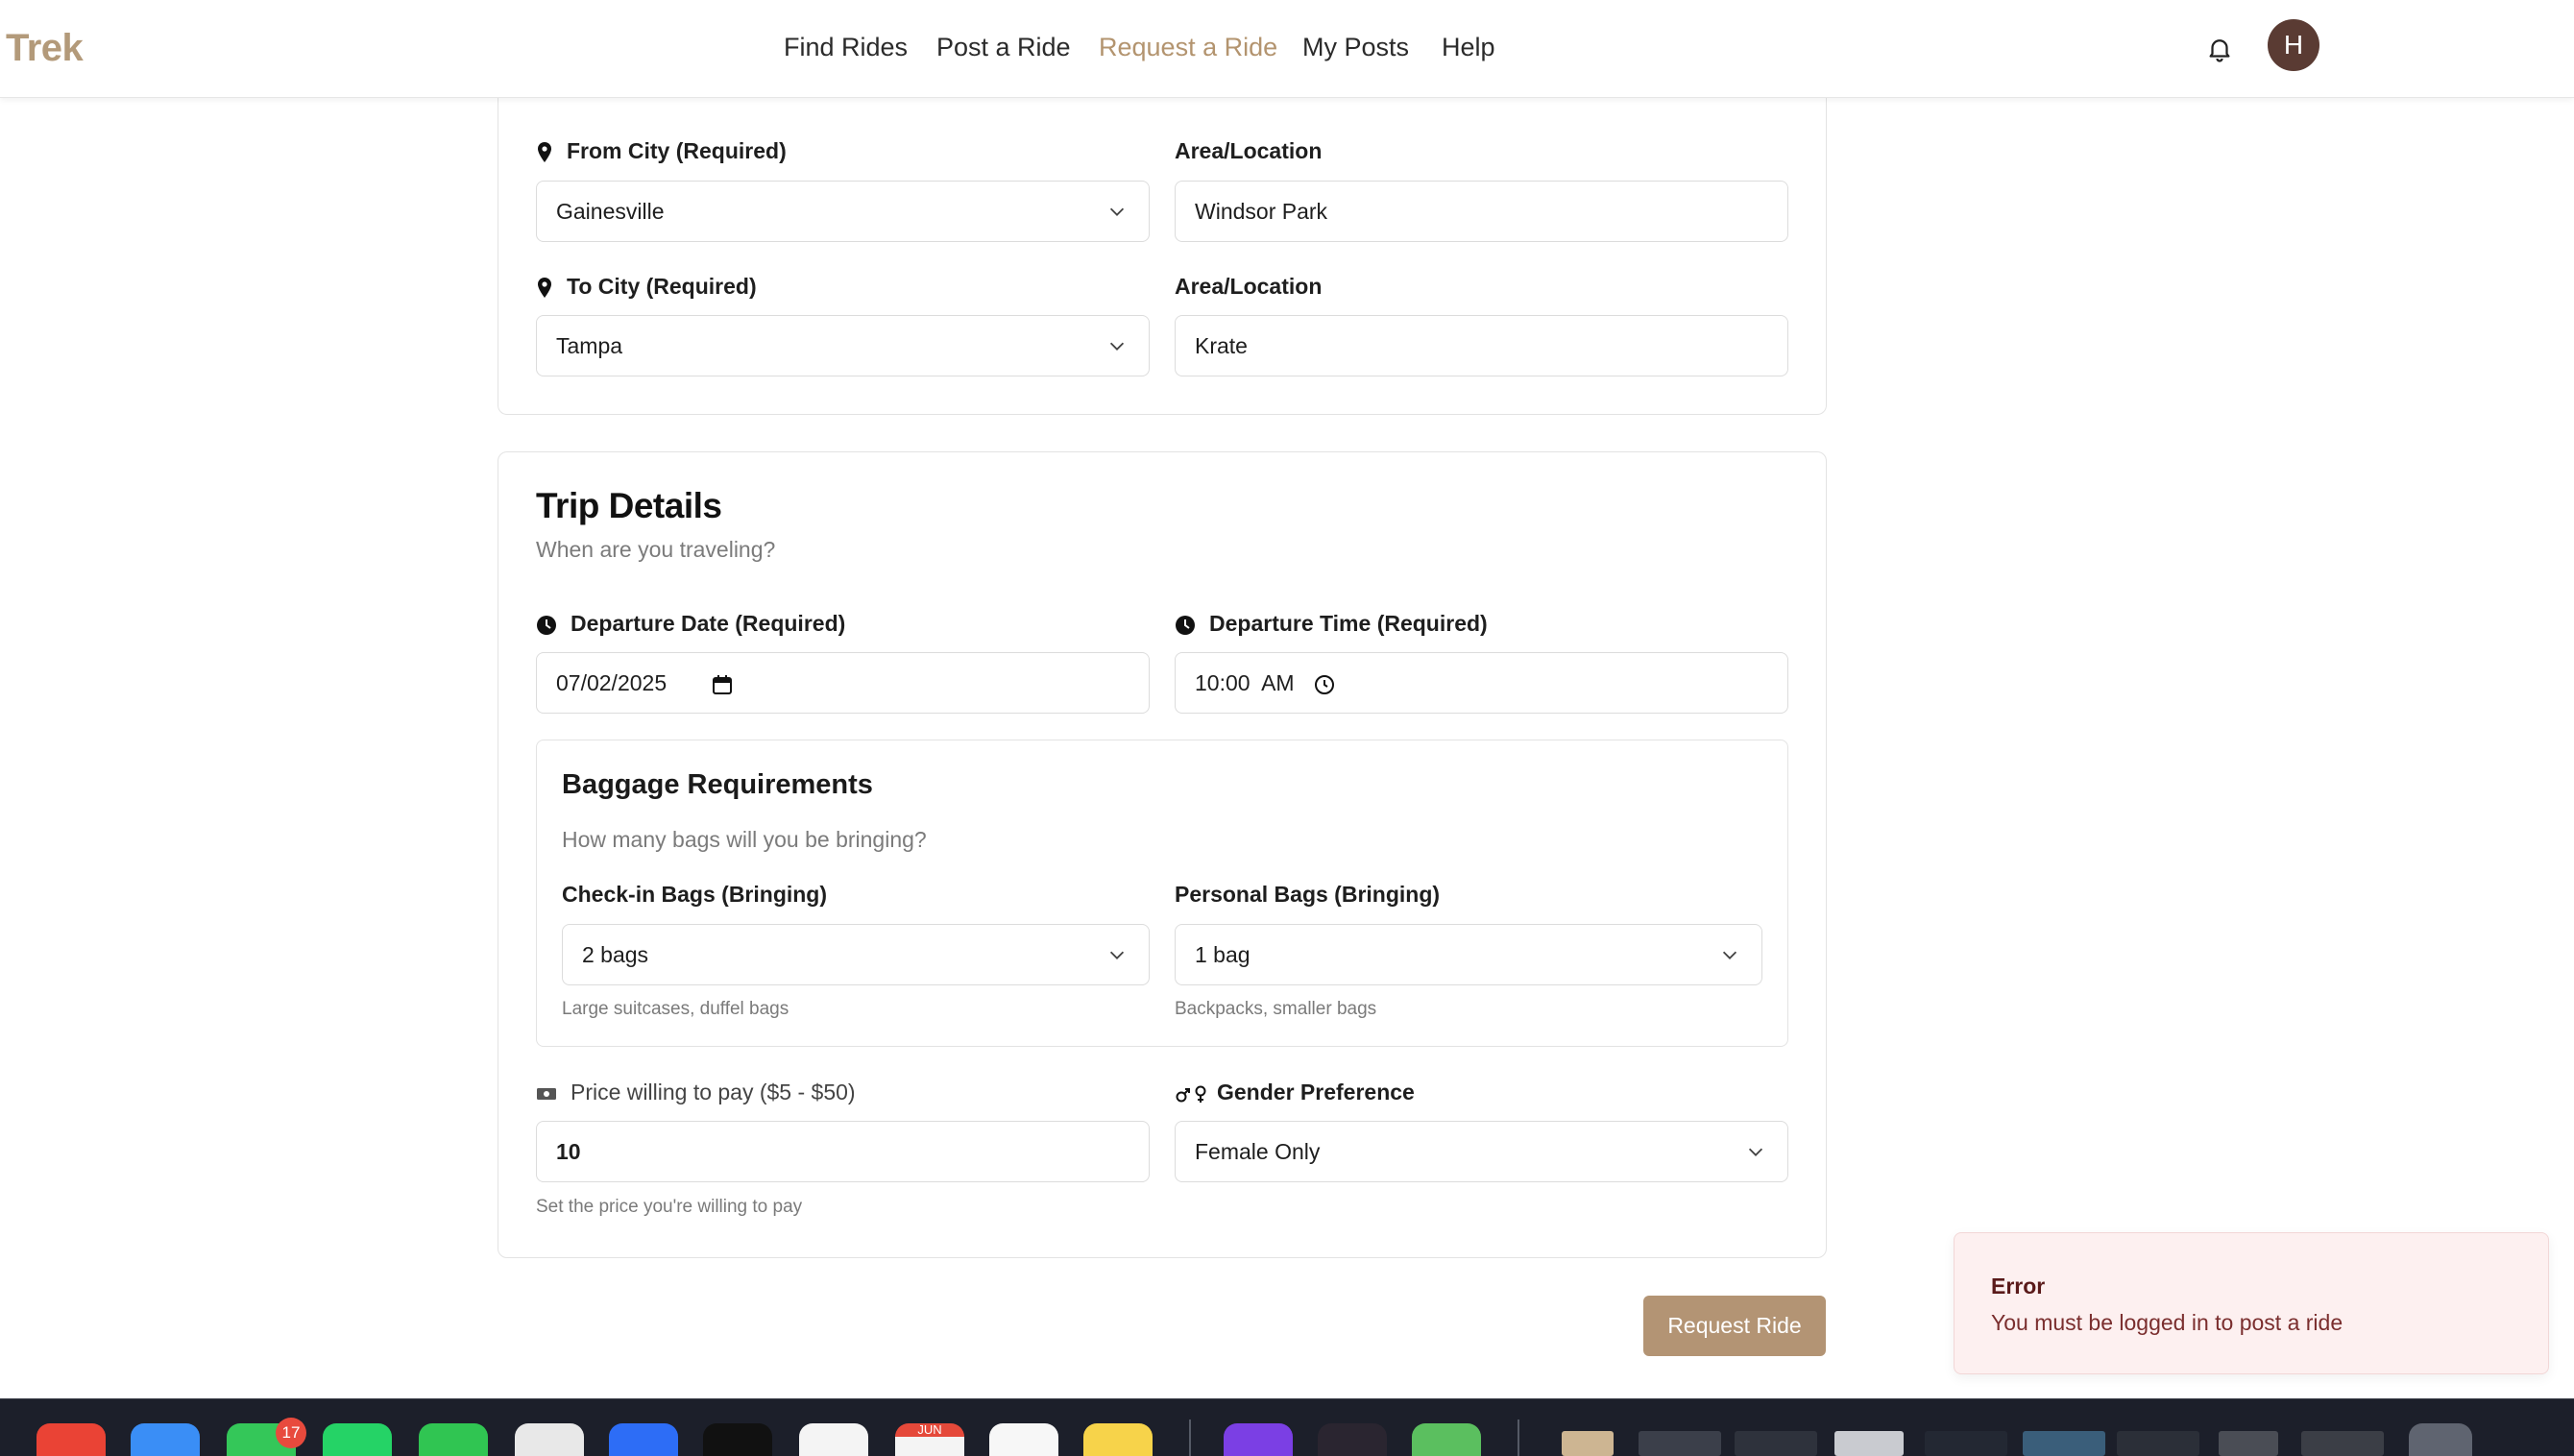 This screenshot has width=2574, height=1456. What do you see at coordinates (165, 1439) in the screenshot?
I see `mail-icon` at bounding box center [165, 1439].